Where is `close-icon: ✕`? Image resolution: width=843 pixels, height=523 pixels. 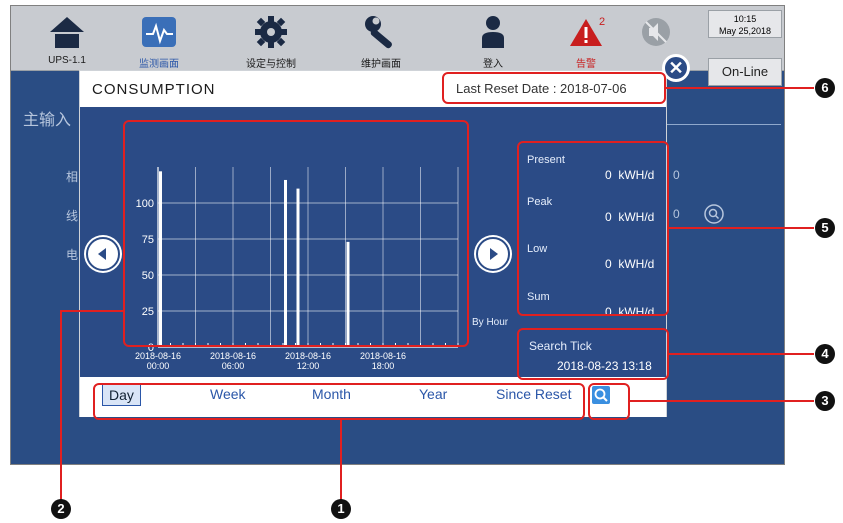 close-icon: ✕ is located at coordinates (676, 68).